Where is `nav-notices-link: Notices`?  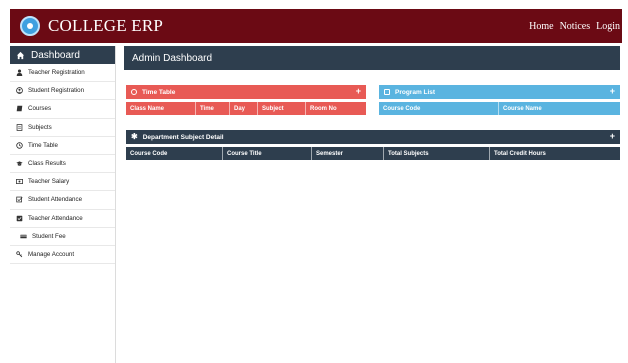 nav-notices-link: Notices is located at coordinates (575, 26).